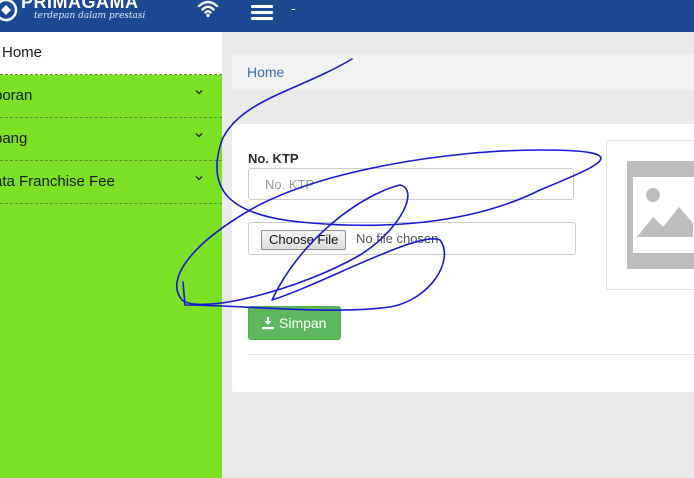 Image resolution: width=694 pixels, height=478 pixels. What do you see at coordinates (111, 53) in the screenshot?
I see `sidebar-item-home: Home` at bounding box center [111, 53].